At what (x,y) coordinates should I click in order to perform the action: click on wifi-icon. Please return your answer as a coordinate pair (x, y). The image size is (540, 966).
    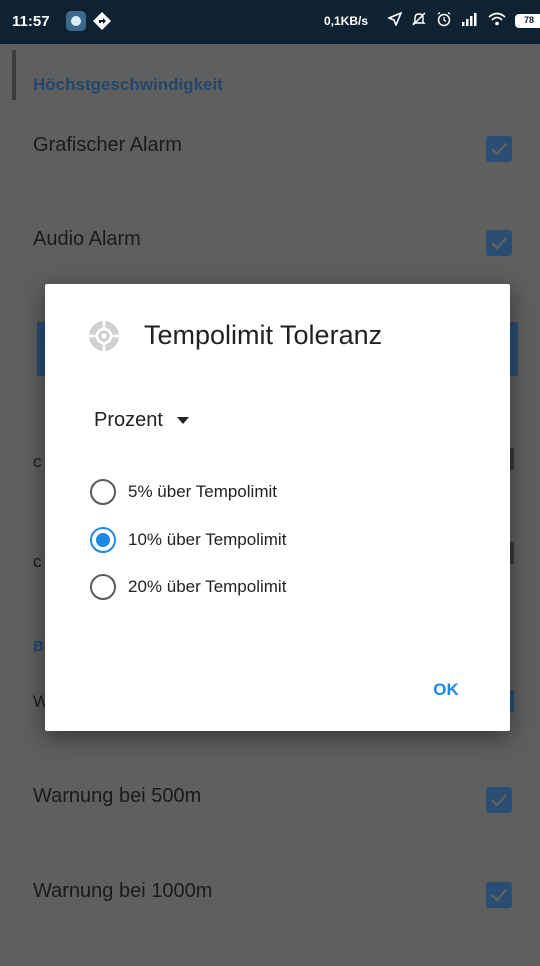
    Looking at the image, I should click on (497, 21).